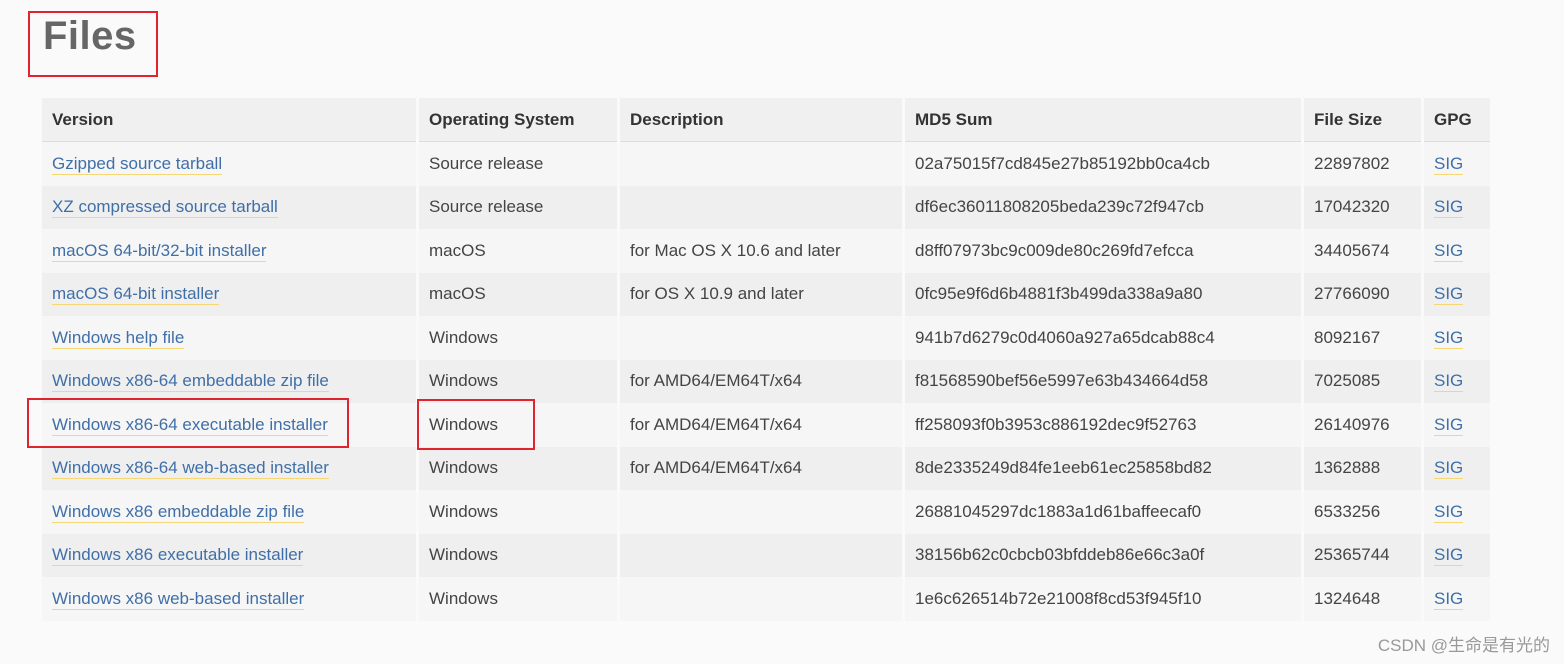  Describe the element at coordinates (1362, 555) in the screenshot. I see `file-size-cell: 25365744` at that location.